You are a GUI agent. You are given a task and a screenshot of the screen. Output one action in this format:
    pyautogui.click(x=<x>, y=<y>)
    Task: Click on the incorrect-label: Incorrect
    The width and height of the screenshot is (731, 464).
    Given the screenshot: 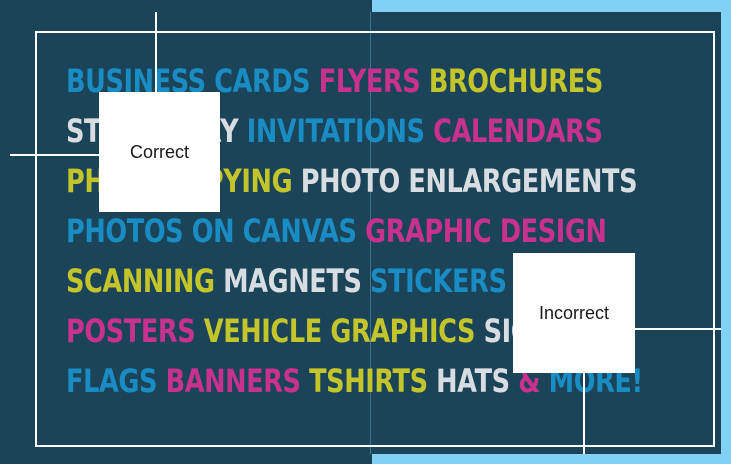 What is the action you would take?
    pyautogui.click(x=574, y=312)
    